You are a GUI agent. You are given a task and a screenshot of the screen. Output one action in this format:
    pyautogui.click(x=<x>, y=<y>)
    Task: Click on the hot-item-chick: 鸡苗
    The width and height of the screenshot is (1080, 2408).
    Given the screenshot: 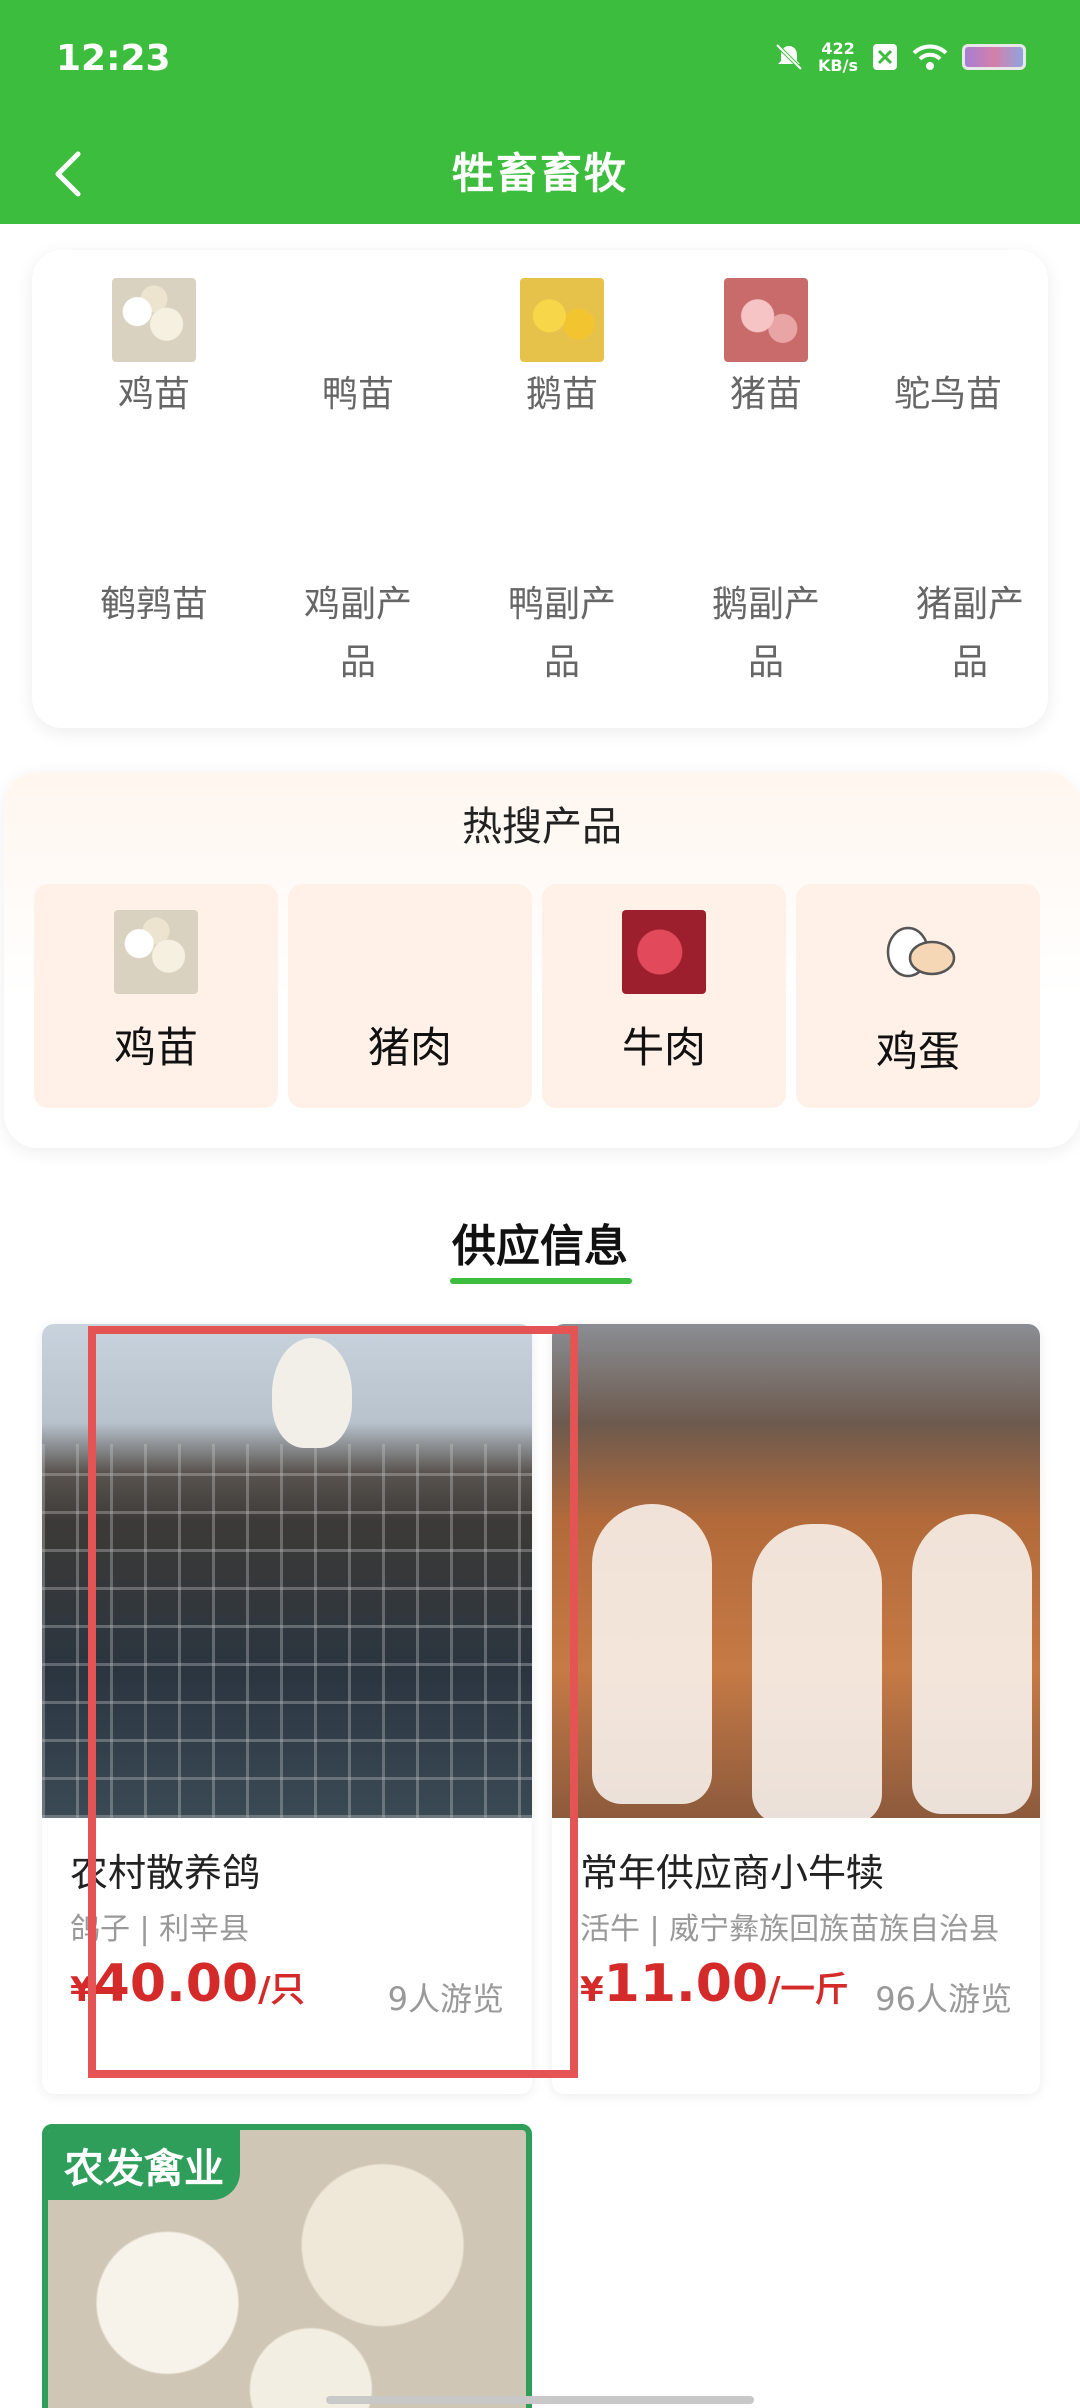 What is the action you would take?
    pyautogui.click(x=156, y=996)
    